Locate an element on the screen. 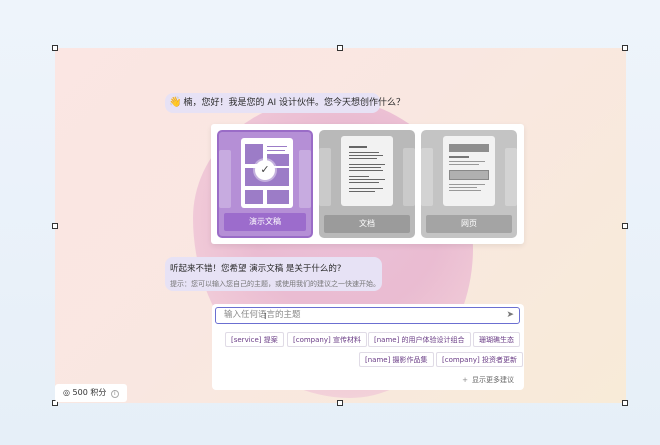  text-cursor-icon: I is located at coordinates (265, 316).